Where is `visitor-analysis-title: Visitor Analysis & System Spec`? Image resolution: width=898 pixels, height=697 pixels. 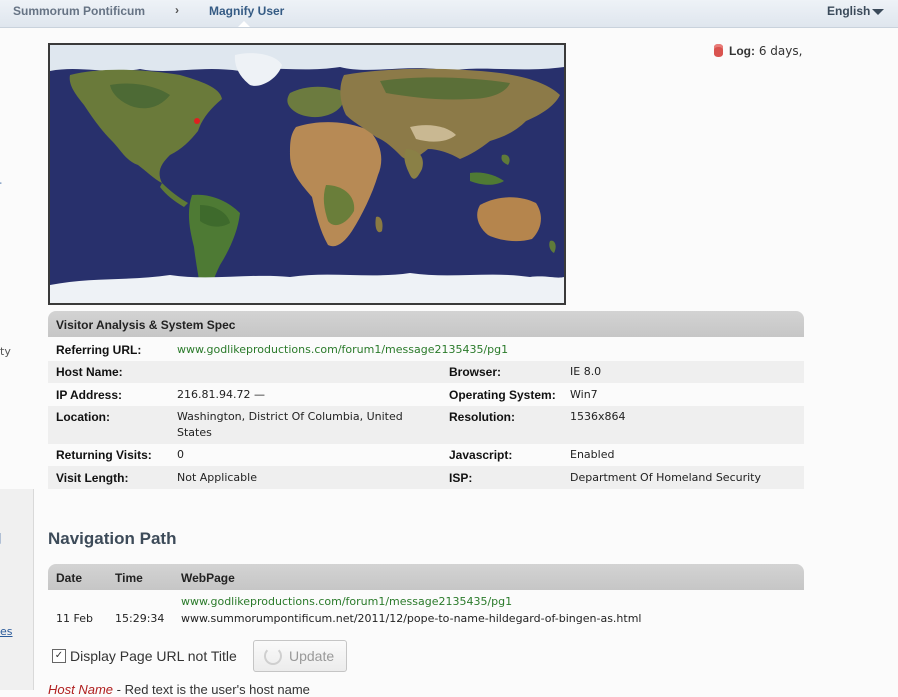 visitor-analysis-title: Visitor Analysis & System Spec is located at coordinates (146, 325).